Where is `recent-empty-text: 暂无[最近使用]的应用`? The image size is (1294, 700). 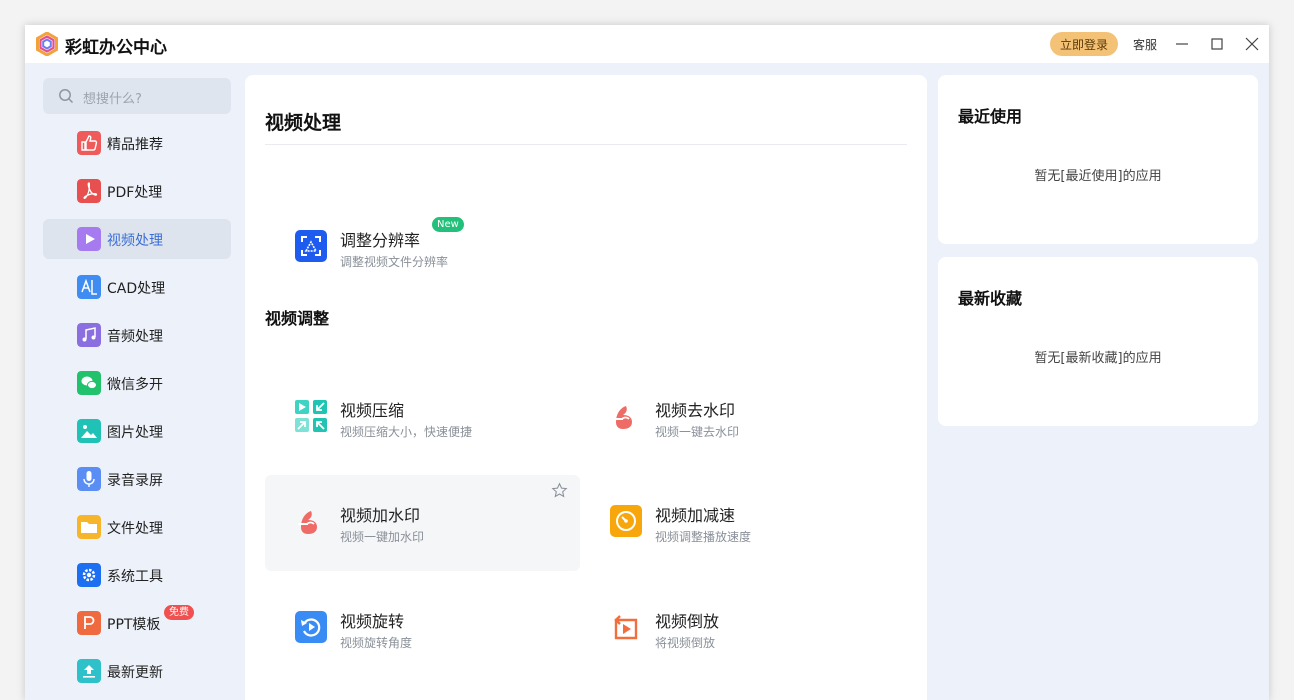 recent-empty-text: 暂无[最近使用]的应用 is located at coordinates (1098, 176).